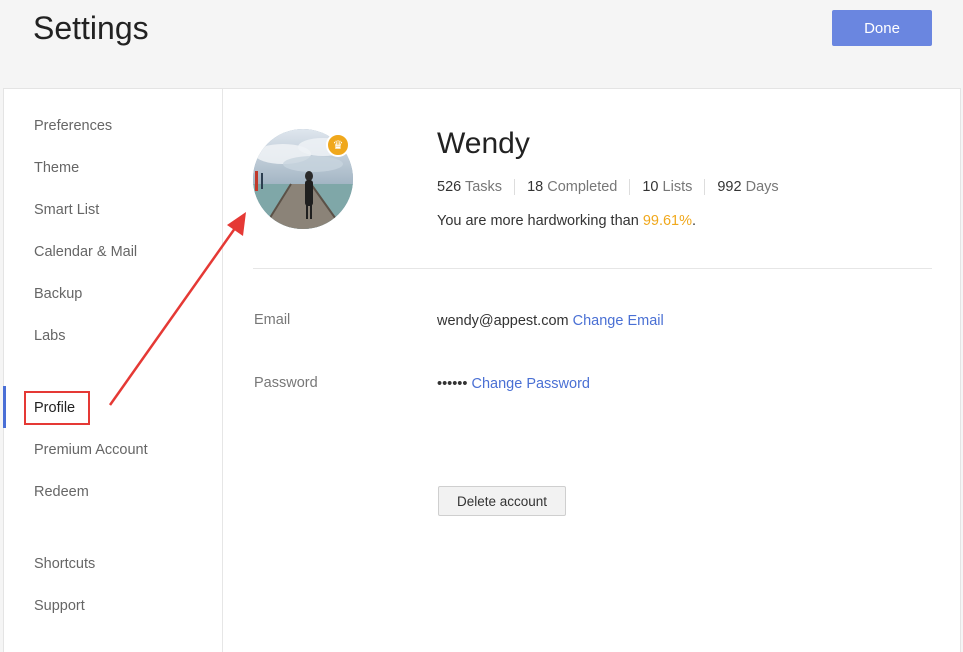 The image size is (963, 652). What do you see at coordinates (618, 321) in the screenshot?
I see `change-email-link: Change Email` at bounding box center [618, 321].